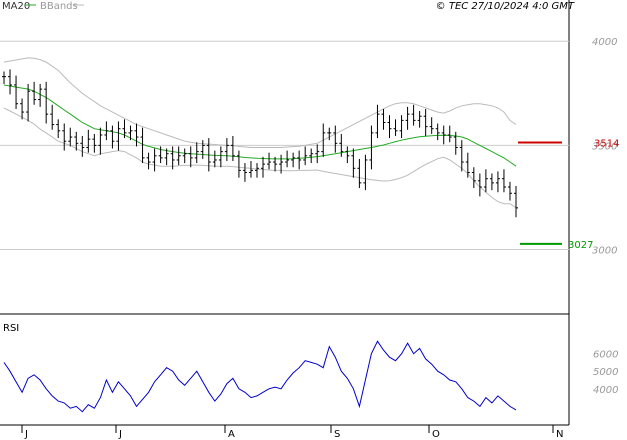  What do you see at coordinates (59, 6) in the screenshot?
I see `legend-bands-label: BBands` at bounding box center [59, 6].